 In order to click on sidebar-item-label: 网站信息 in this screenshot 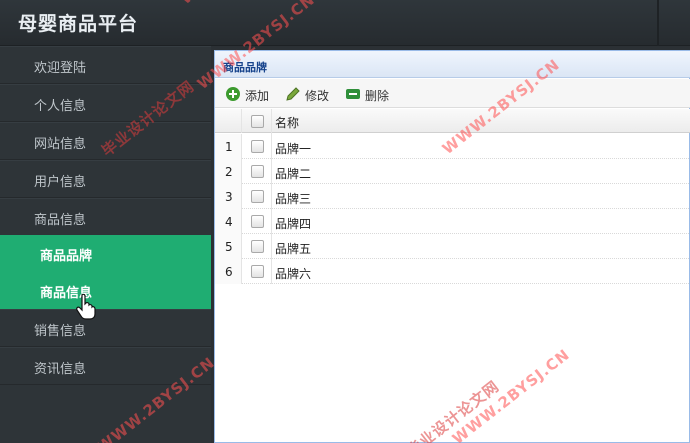, I will do `click(60, 144)`.